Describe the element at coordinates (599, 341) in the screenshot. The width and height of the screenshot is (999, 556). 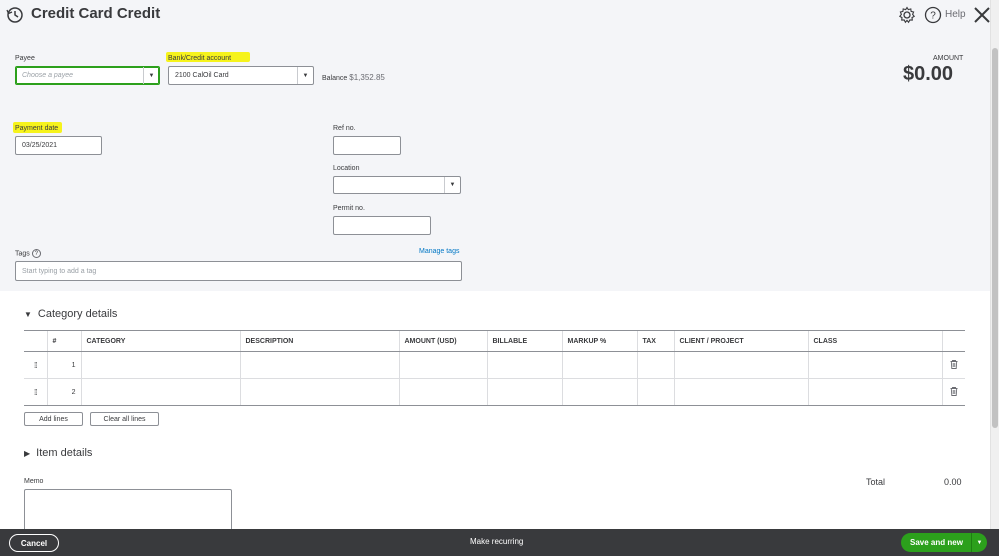
I see `column-header: MARKUP %` at that location.